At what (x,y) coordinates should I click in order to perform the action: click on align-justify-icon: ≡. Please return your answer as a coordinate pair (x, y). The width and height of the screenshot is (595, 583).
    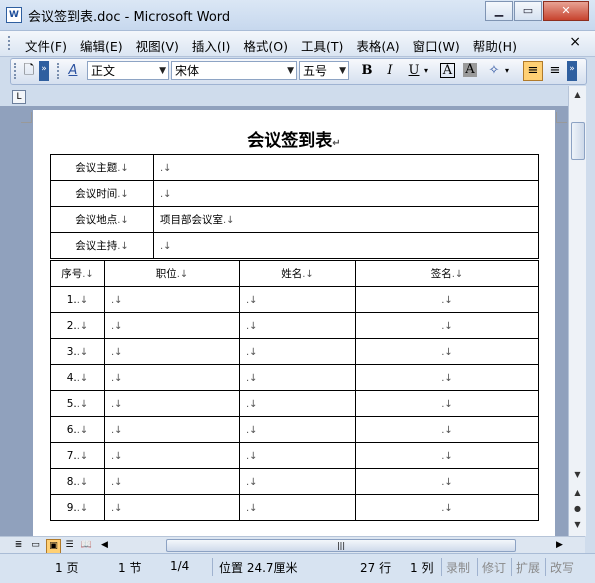
    Looking at the image, I should click on (533, 71).